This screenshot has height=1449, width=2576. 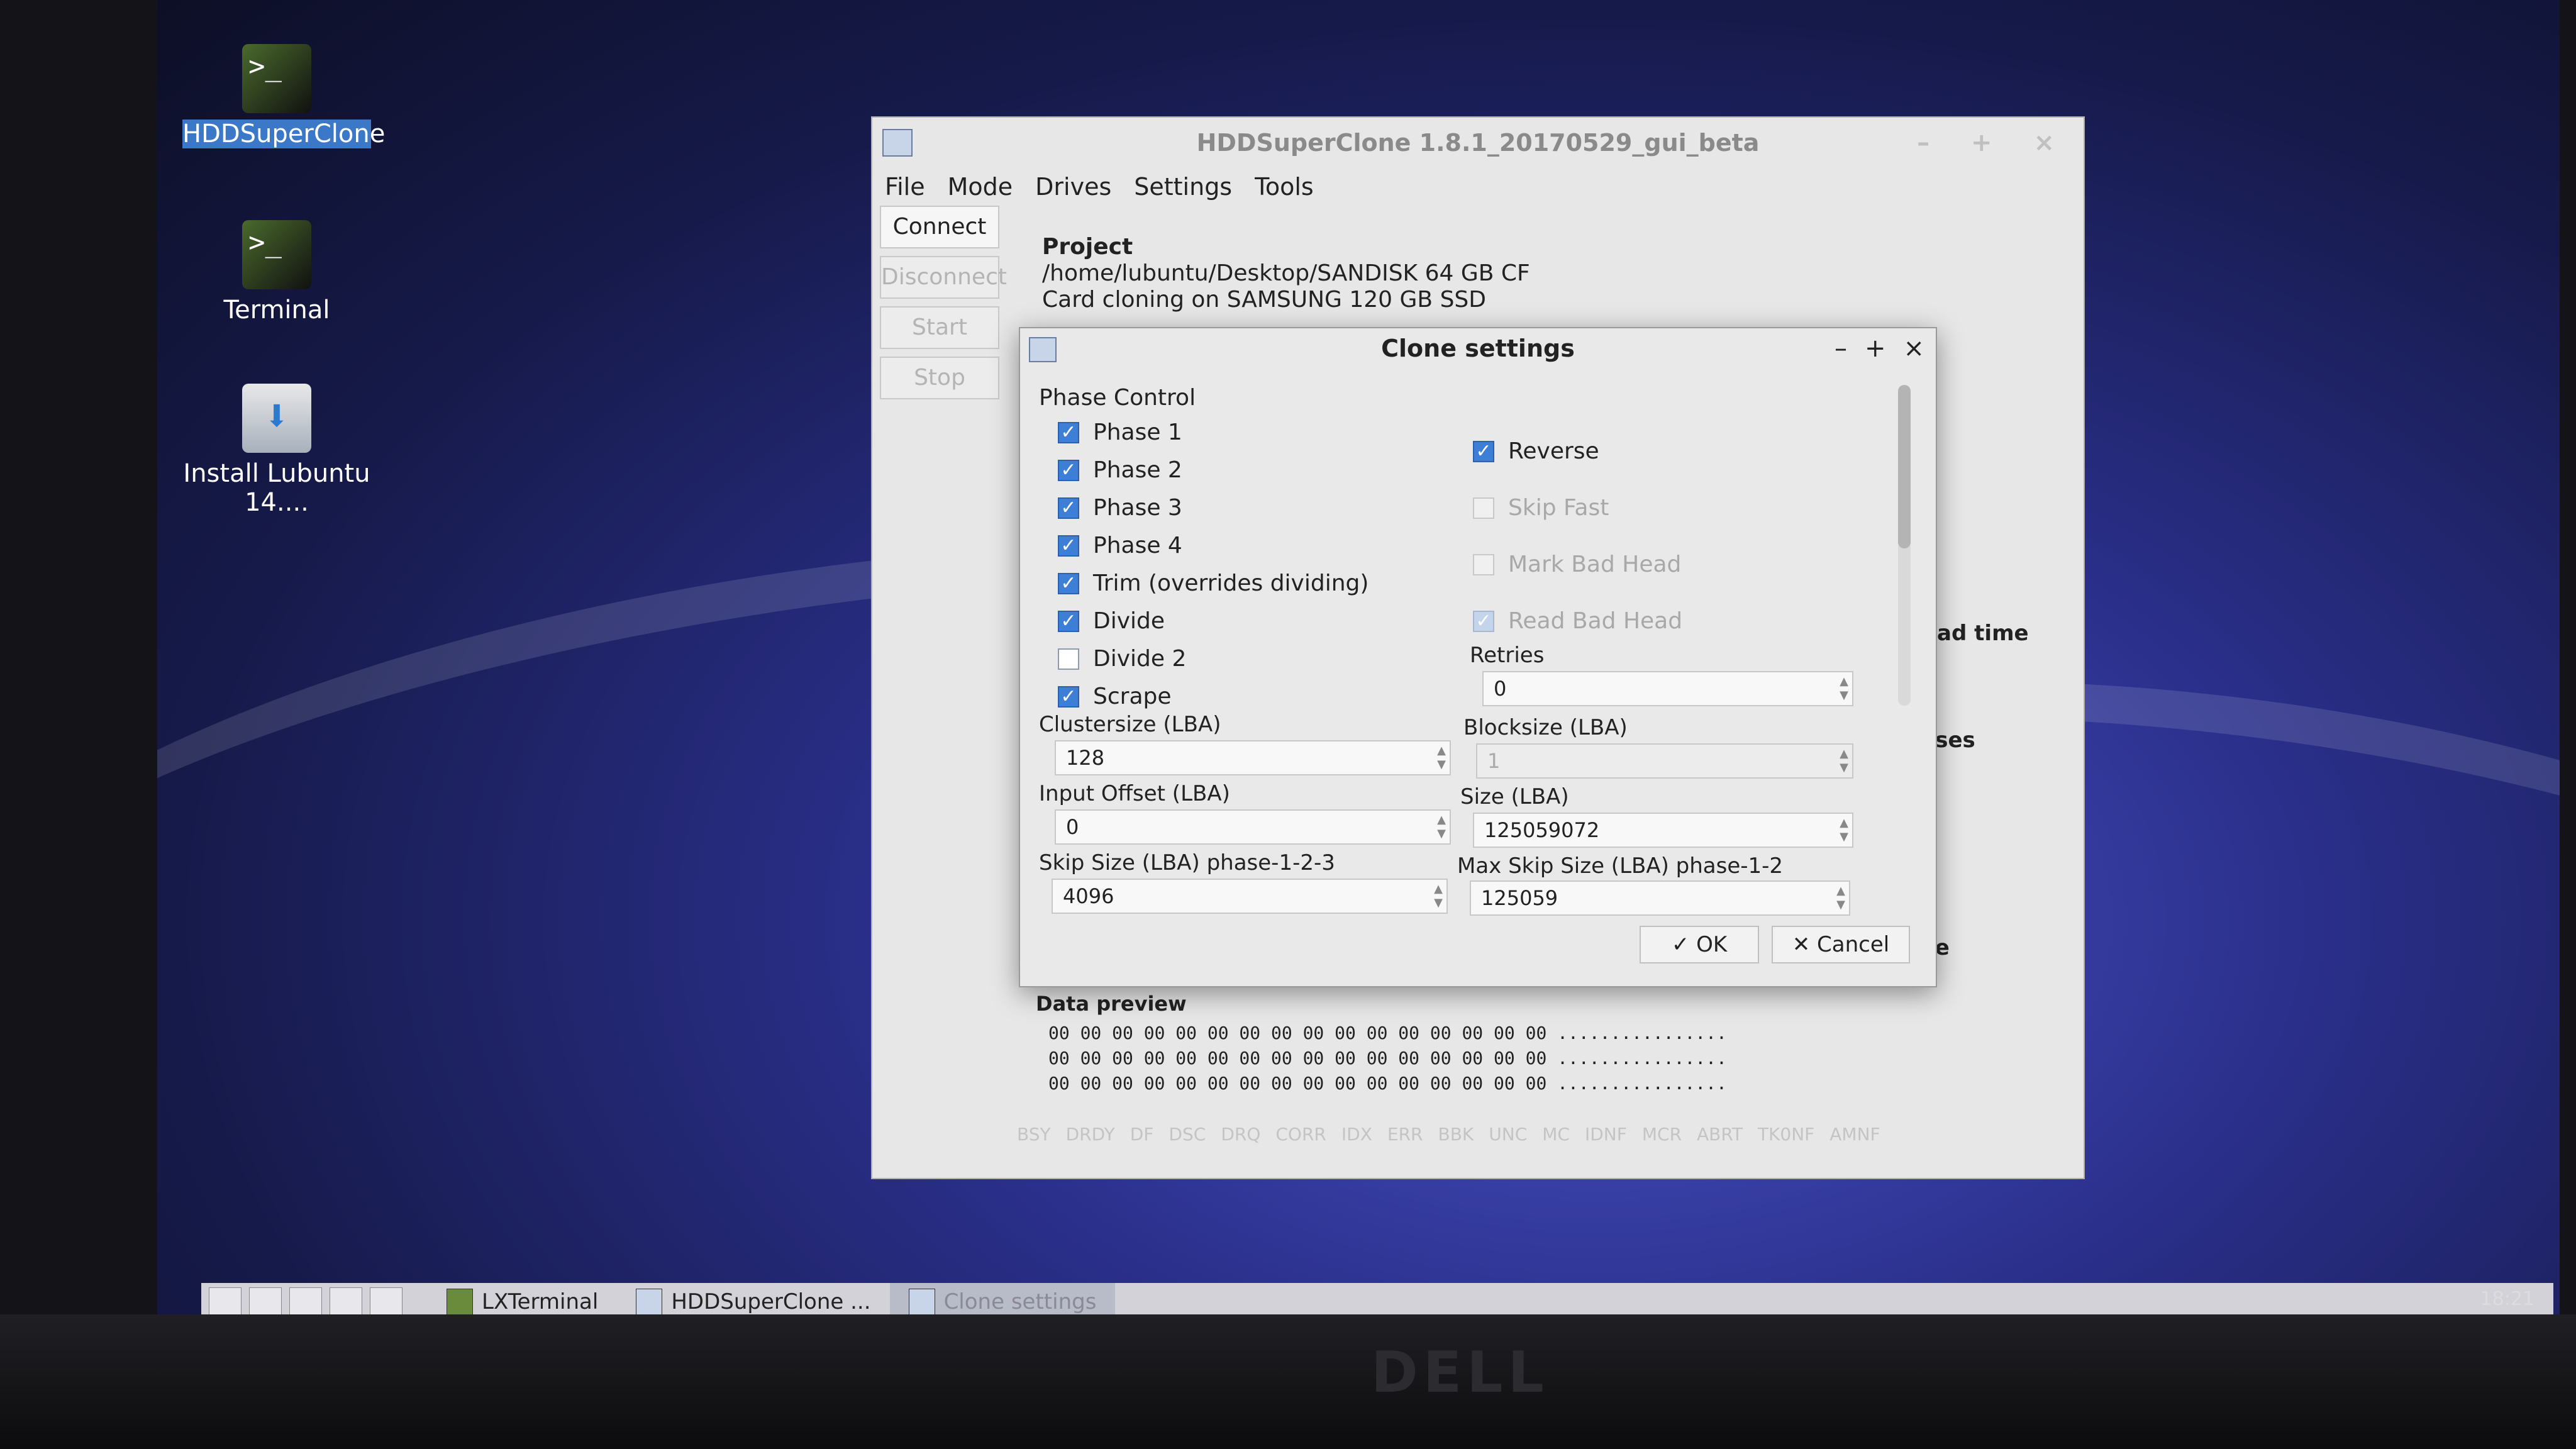 What do you see at coordinates (1264, 300) in the screenshot?
I see `project-description: Card cloning on SAMSUNG 120 GB SSD` at bounding box center [1264, 300].